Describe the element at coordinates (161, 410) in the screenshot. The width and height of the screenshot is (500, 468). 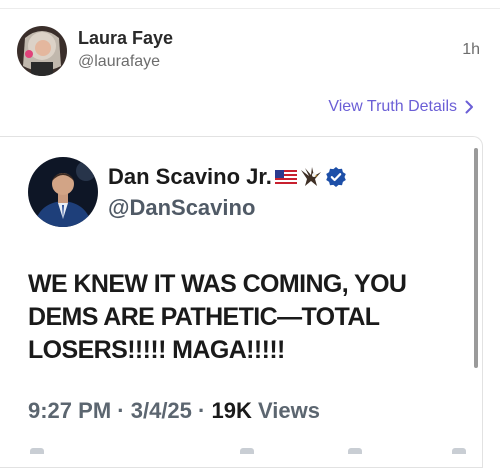
I see `embedded-truth-date: 3/4/25` at that location.